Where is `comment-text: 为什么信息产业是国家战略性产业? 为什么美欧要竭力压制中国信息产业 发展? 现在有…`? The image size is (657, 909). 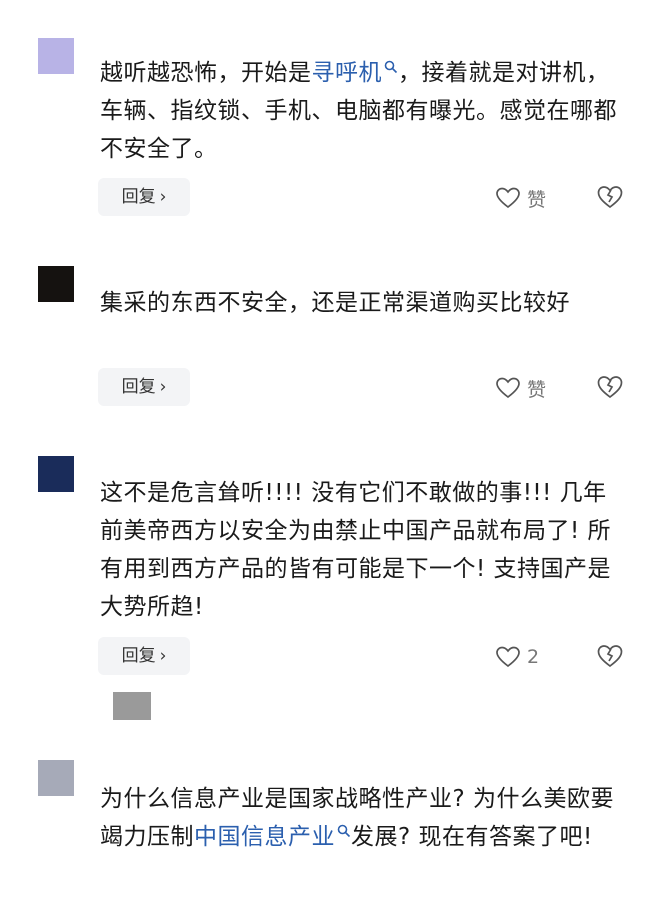 comment-text: 为什么信息产业是国家战略性产业? 为什么美欧要竭力压制中国信息产业 发展? 现在有… is located at coordinates (365, 818).